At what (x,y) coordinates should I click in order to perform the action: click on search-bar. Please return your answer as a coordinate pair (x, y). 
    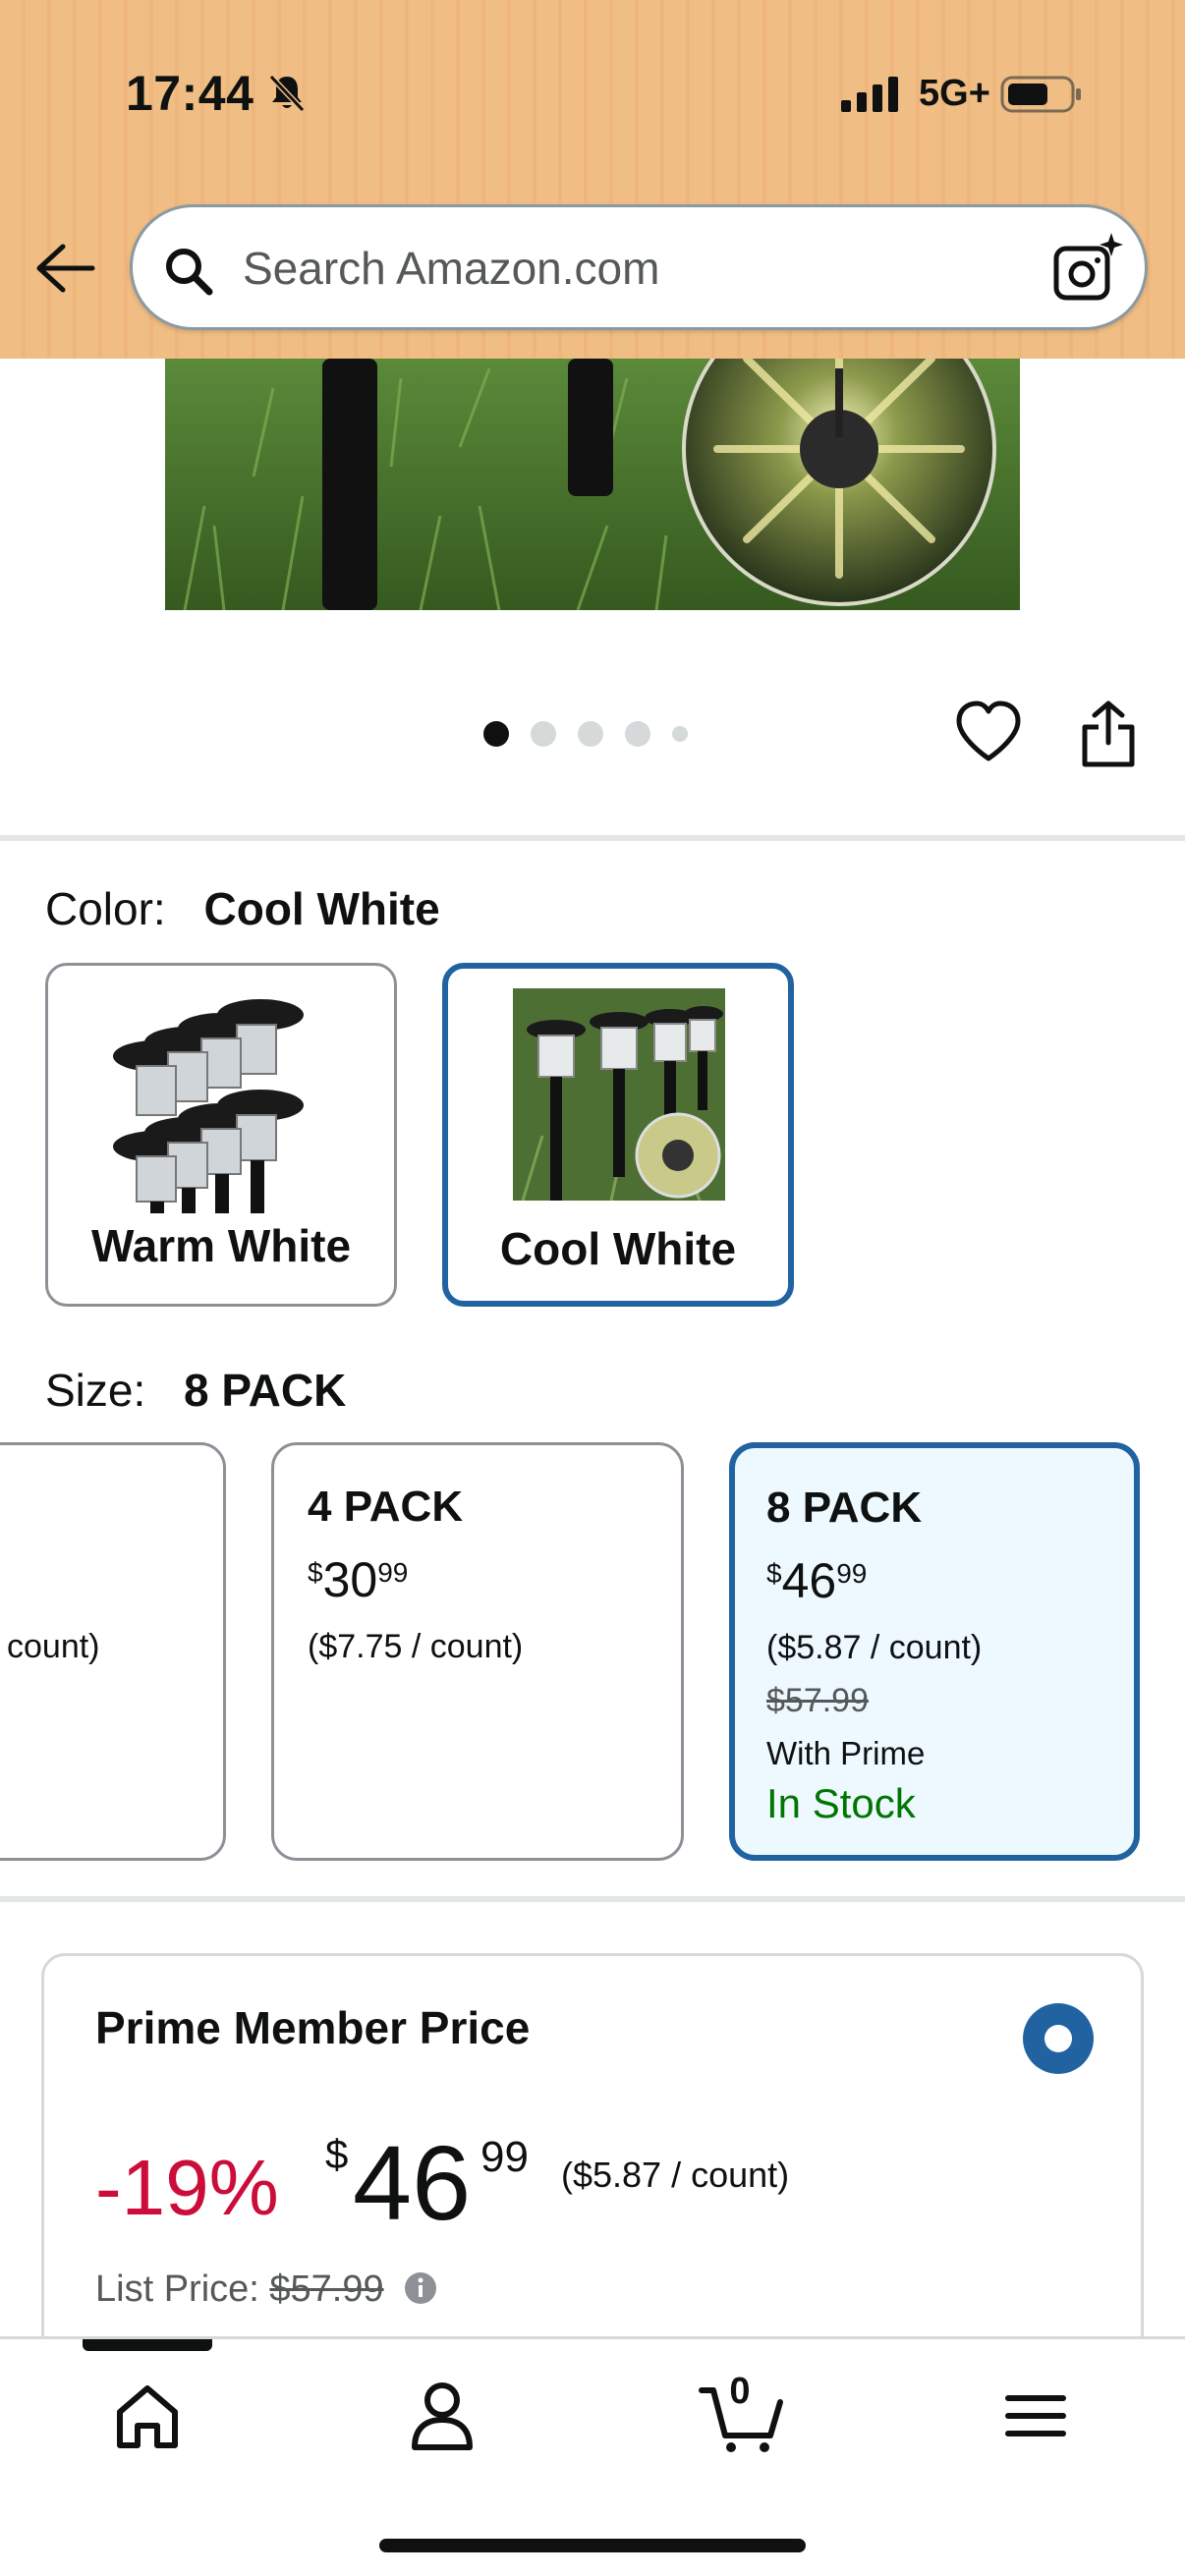
    Looking at the image, I should click on (639, 267).